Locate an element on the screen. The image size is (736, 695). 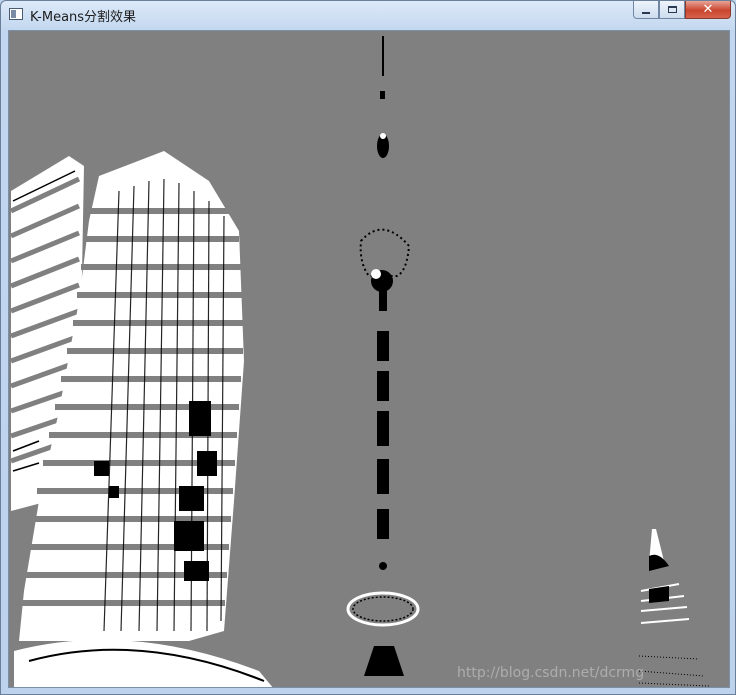
minimize-icon is located at coordinates (646, 12).